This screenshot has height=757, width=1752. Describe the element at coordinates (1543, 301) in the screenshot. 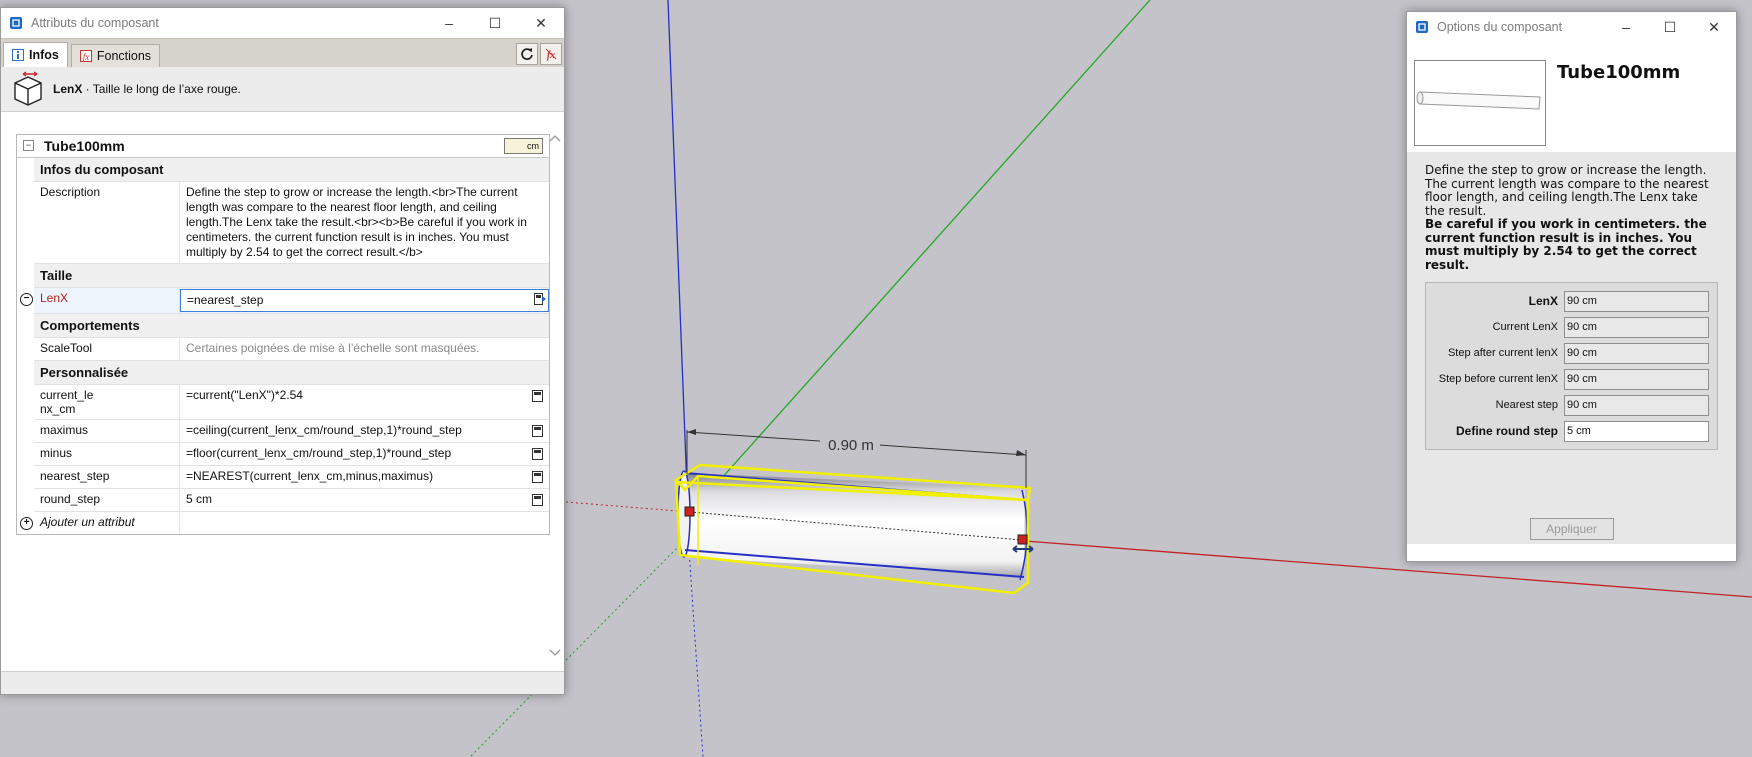

I see `option-label: LenX` at that location.